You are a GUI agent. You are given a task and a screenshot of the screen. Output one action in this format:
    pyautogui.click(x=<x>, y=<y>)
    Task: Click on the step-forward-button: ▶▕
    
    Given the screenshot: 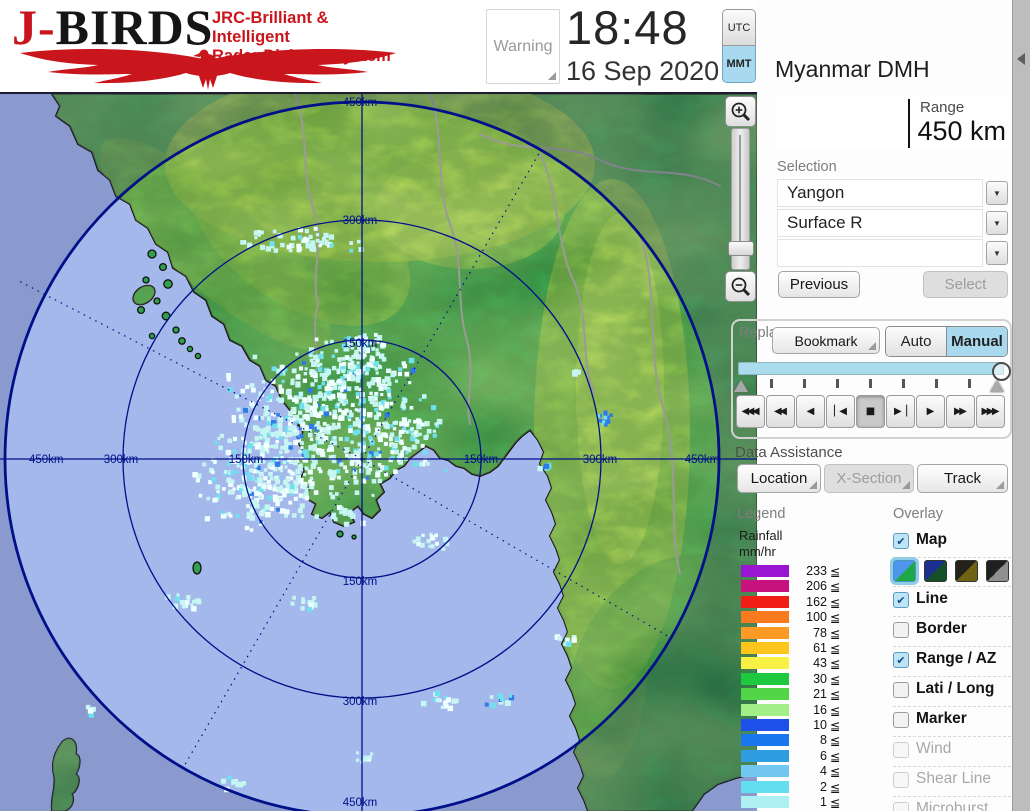 What is the action you would take?
    pyautogui.click(x=900, y=411)
    